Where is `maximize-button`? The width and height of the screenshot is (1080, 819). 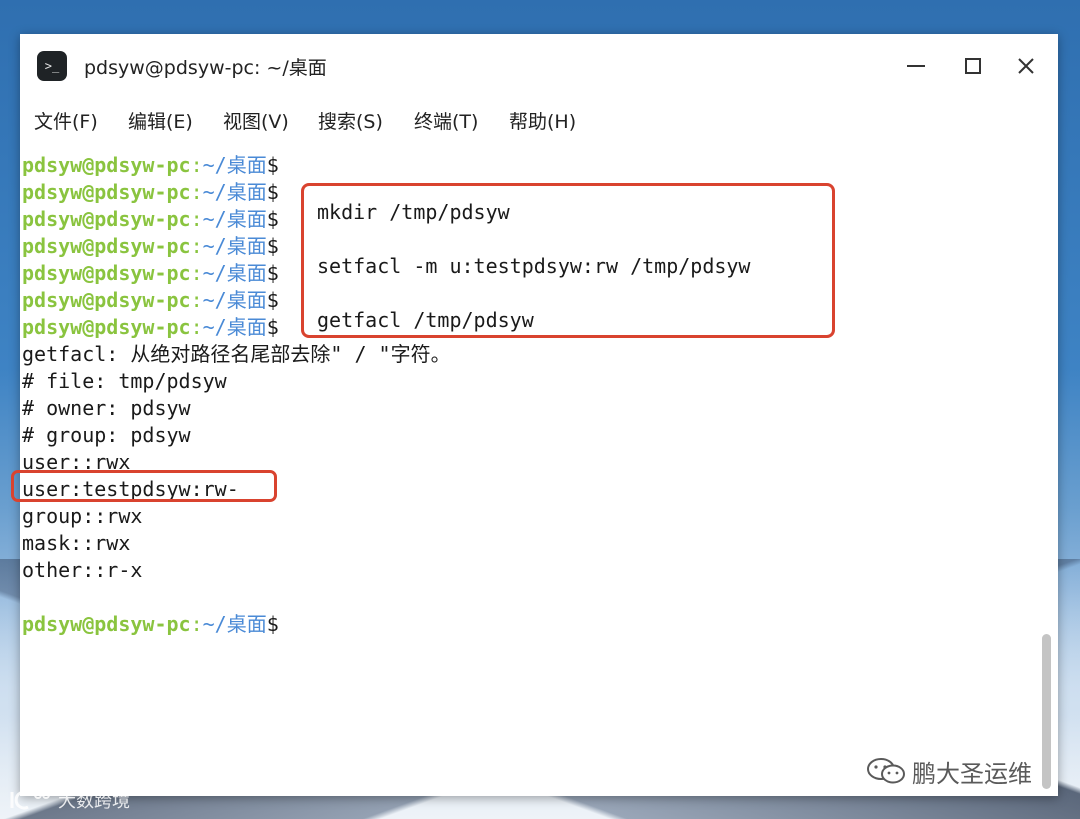
maximize-button is located at coordinates (973, 66).